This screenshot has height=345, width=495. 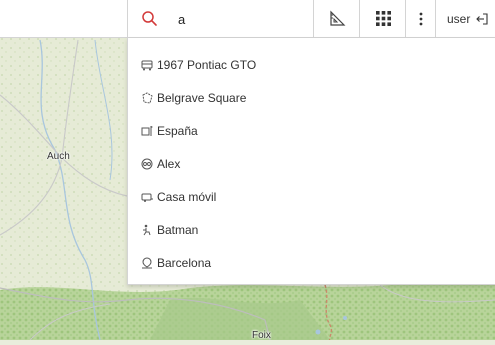 What do you see at coordinates (238, 19) in the screenshot?
I see `search-input` at bounding box center [238, 19].